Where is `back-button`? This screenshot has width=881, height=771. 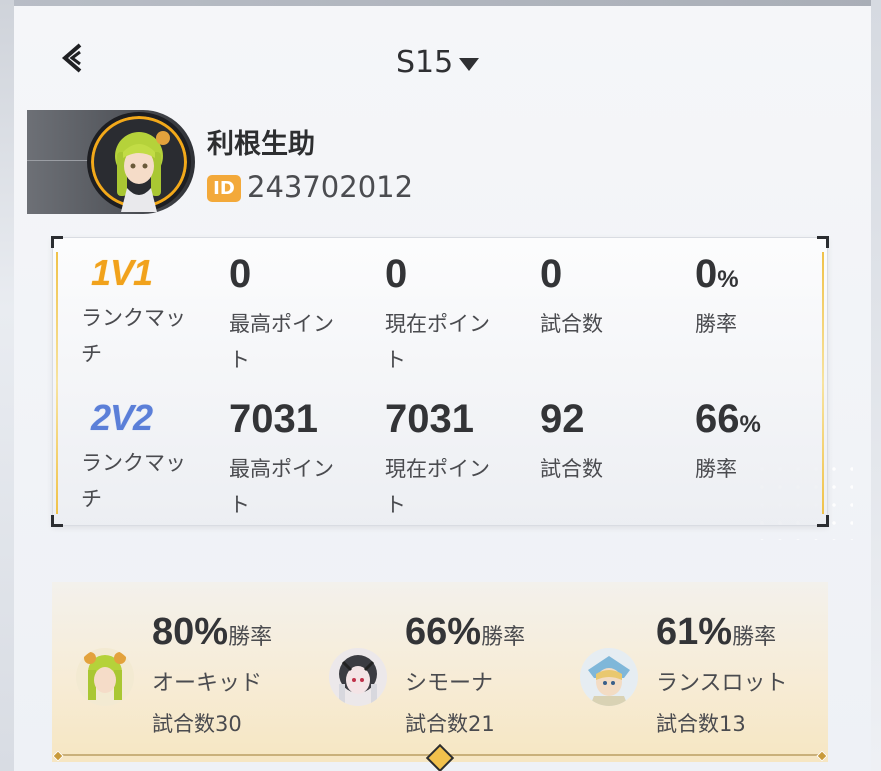 back-button is located at coordinates (73, 58).